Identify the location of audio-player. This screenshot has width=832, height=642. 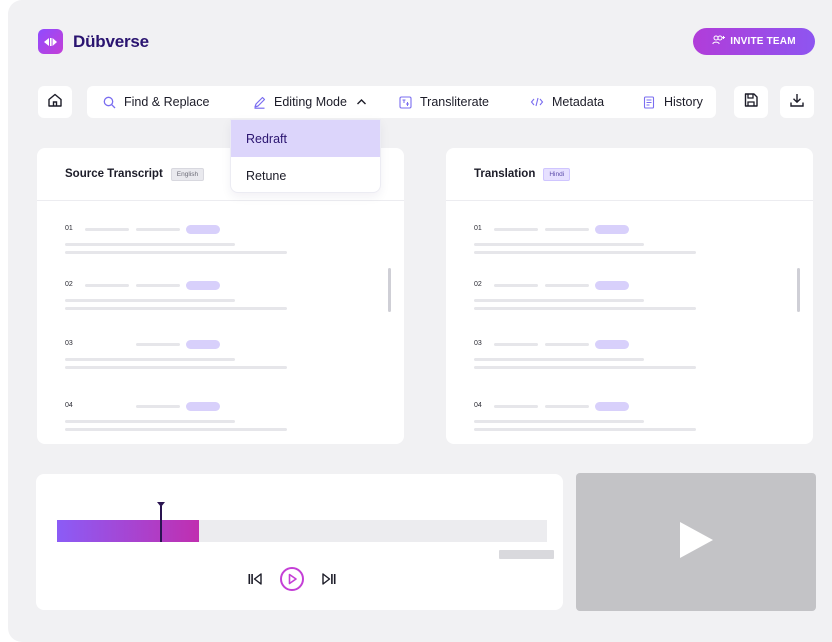
(299, 542).